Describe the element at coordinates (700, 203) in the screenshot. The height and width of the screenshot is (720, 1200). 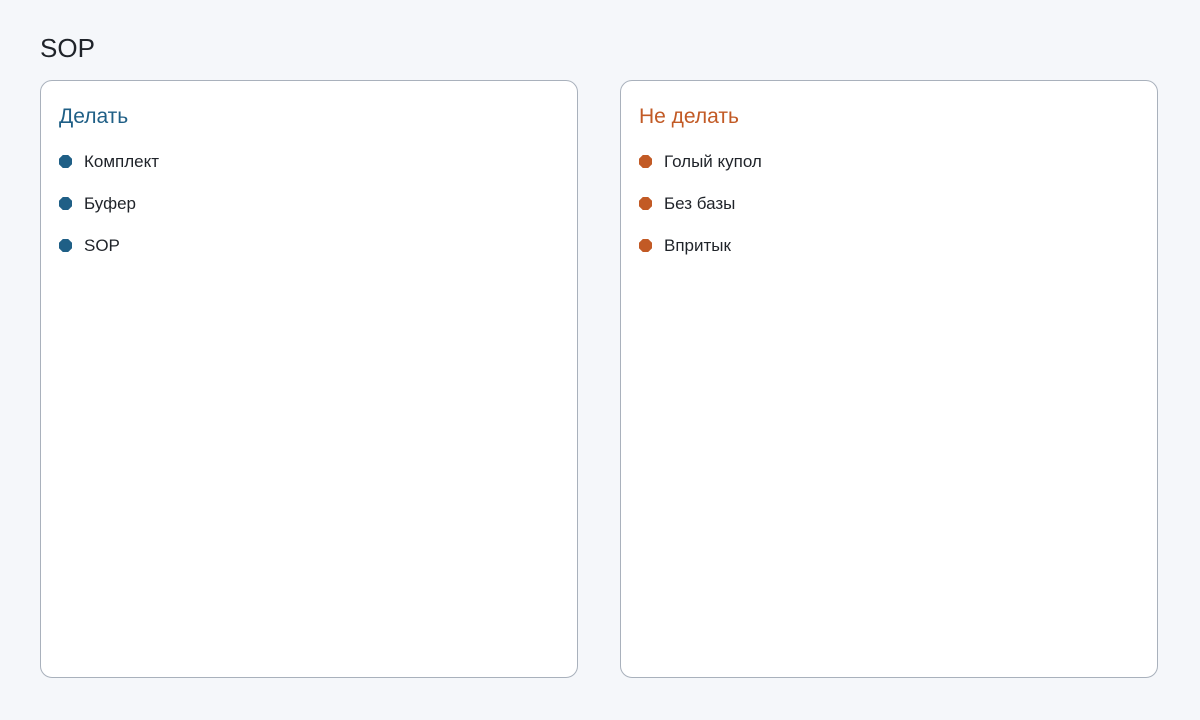
I see `dont-list-item-label: Без базы` at that location.